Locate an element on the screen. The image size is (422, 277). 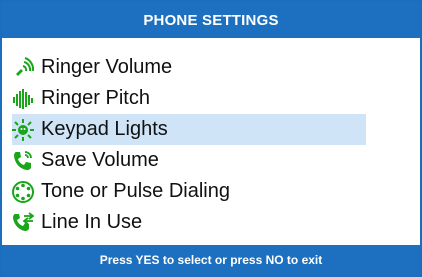
menu-item-ringer-pitch: Ringer Pitch is located at coordinates (189, 98).